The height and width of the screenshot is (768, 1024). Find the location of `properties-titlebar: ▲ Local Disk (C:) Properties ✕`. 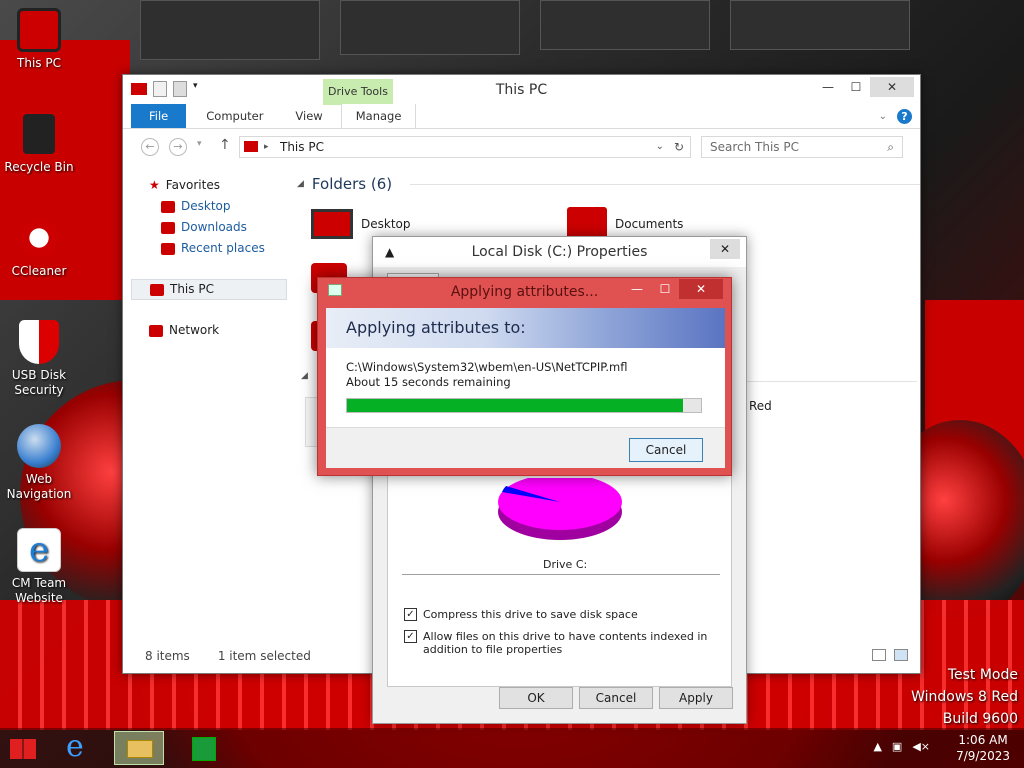

properties-titlebar: ▲ Local Disk (C:) Properties ✕ is located at coordinates (559, 252).